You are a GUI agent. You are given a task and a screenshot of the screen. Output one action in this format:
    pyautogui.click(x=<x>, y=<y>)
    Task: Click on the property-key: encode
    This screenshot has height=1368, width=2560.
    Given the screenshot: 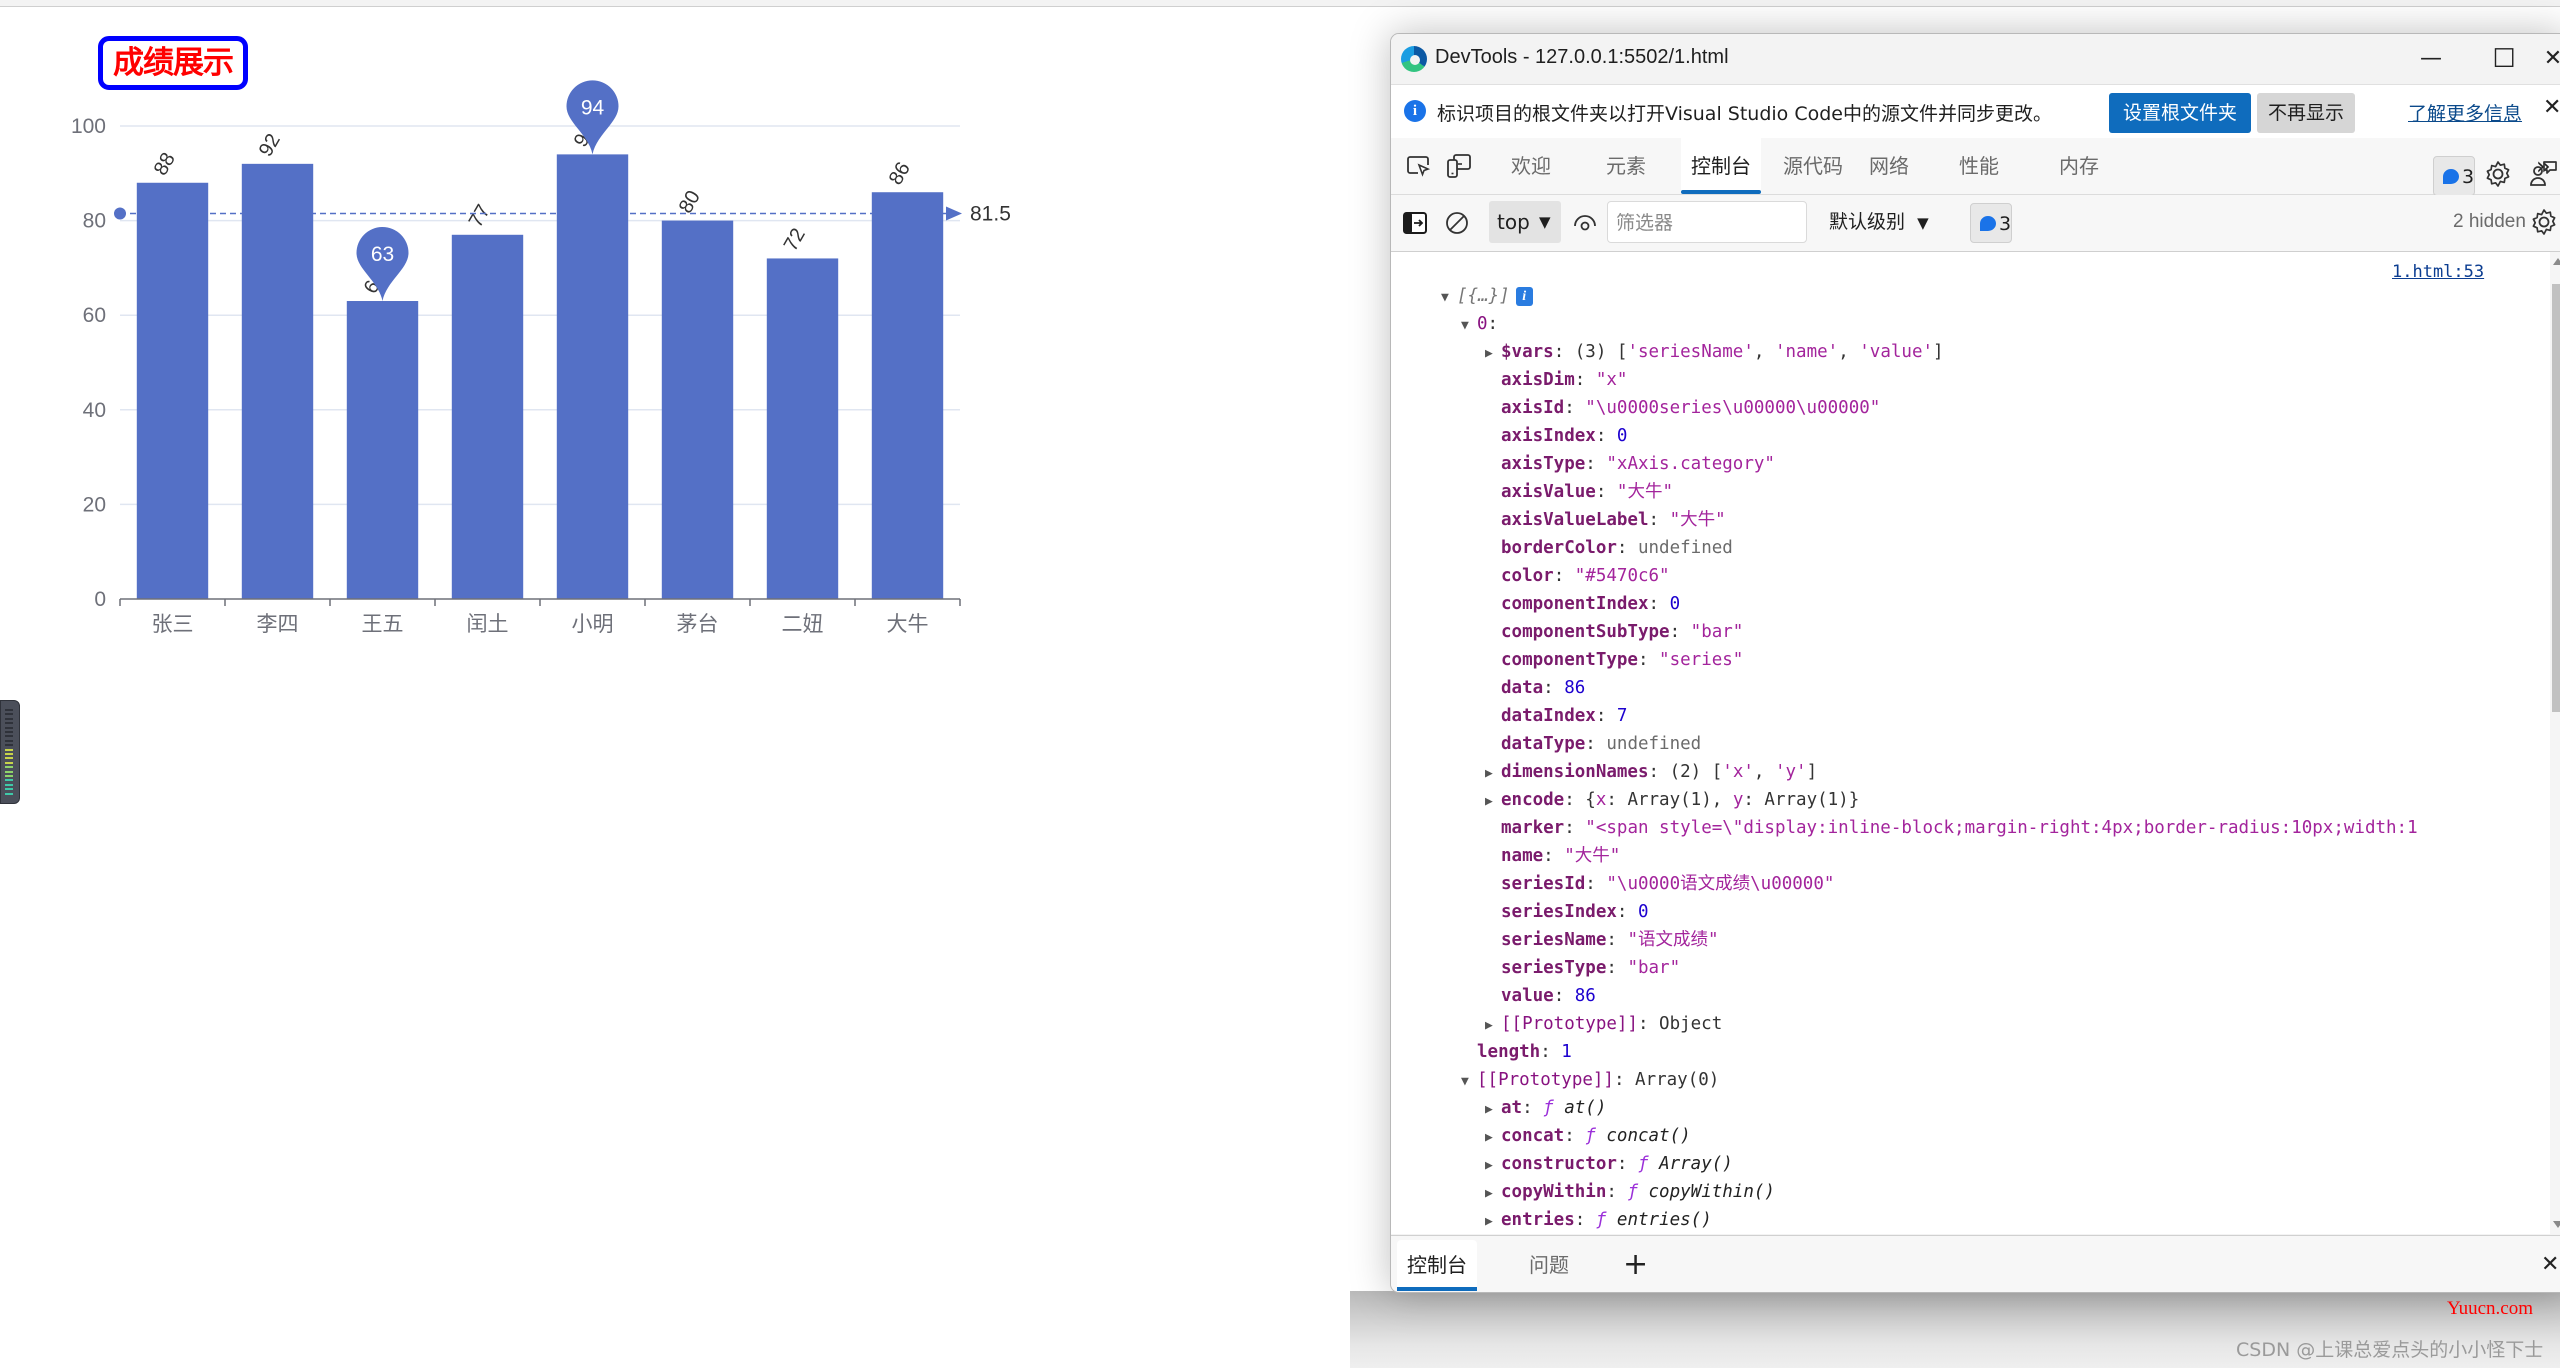 What is the action you would take?
    pyautogui.click(x=1533, y=800)
    